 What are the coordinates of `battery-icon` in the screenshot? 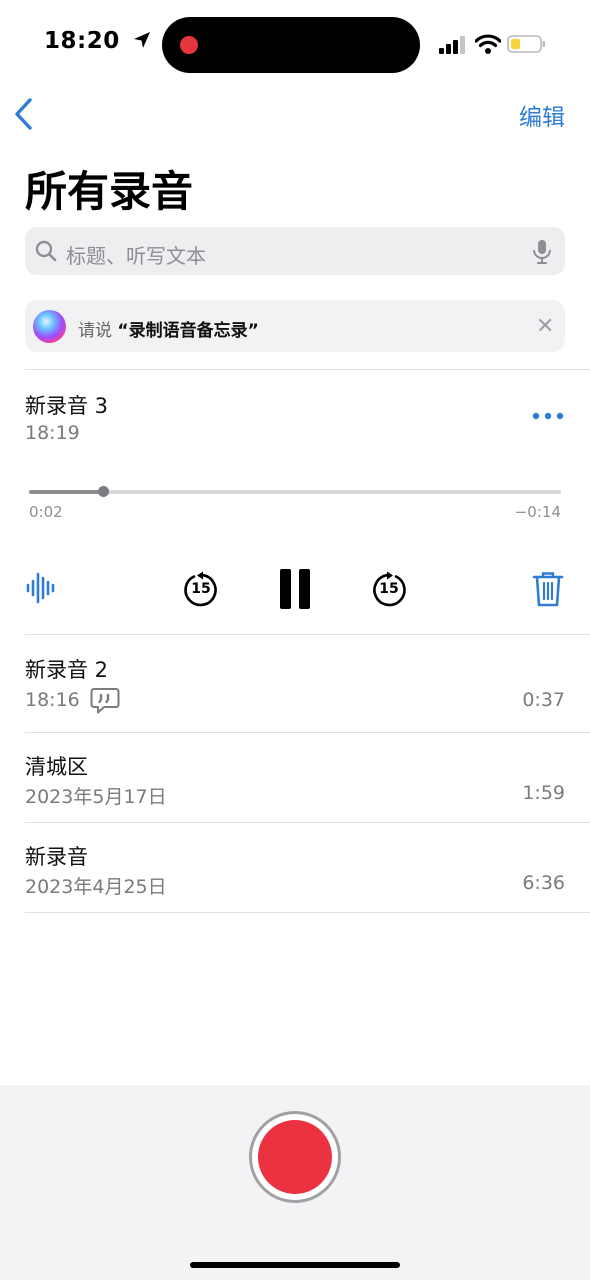 It's located at (526, 44).